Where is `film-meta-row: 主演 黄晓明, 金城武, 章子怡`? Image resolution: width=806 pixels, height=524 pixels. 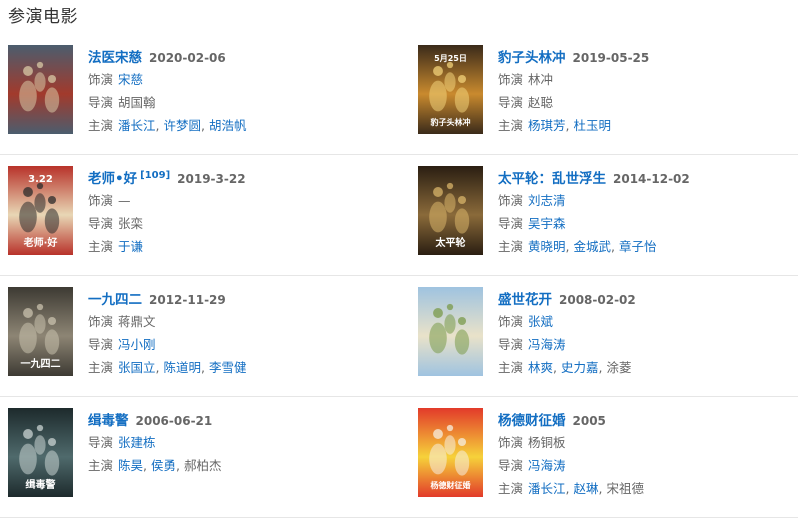
film-meta-row: 主演 黄晓明, 金城武, 章子怡 is located at coordinates (652, 246).